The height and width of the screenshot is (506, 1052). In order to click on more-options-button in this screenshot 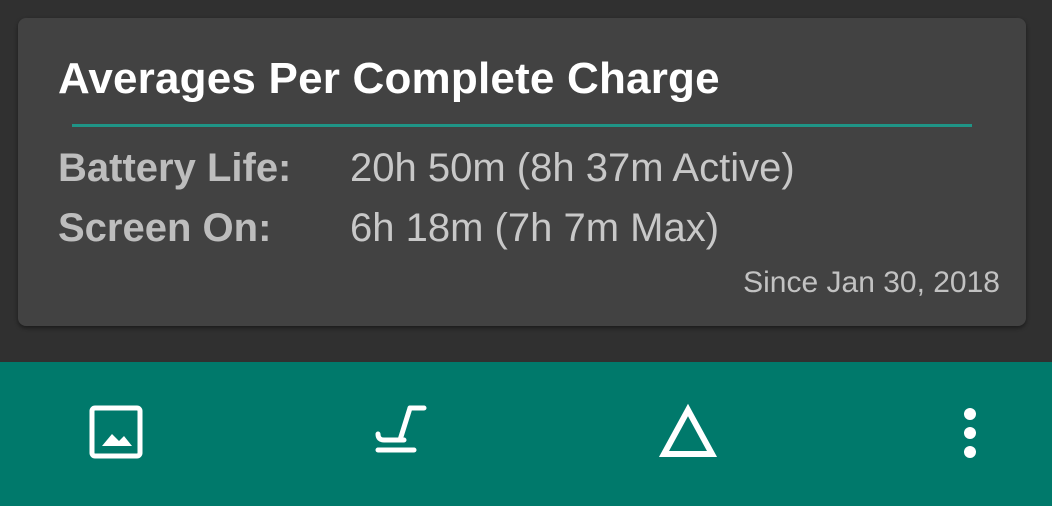, I will do `click(970, 432)`.